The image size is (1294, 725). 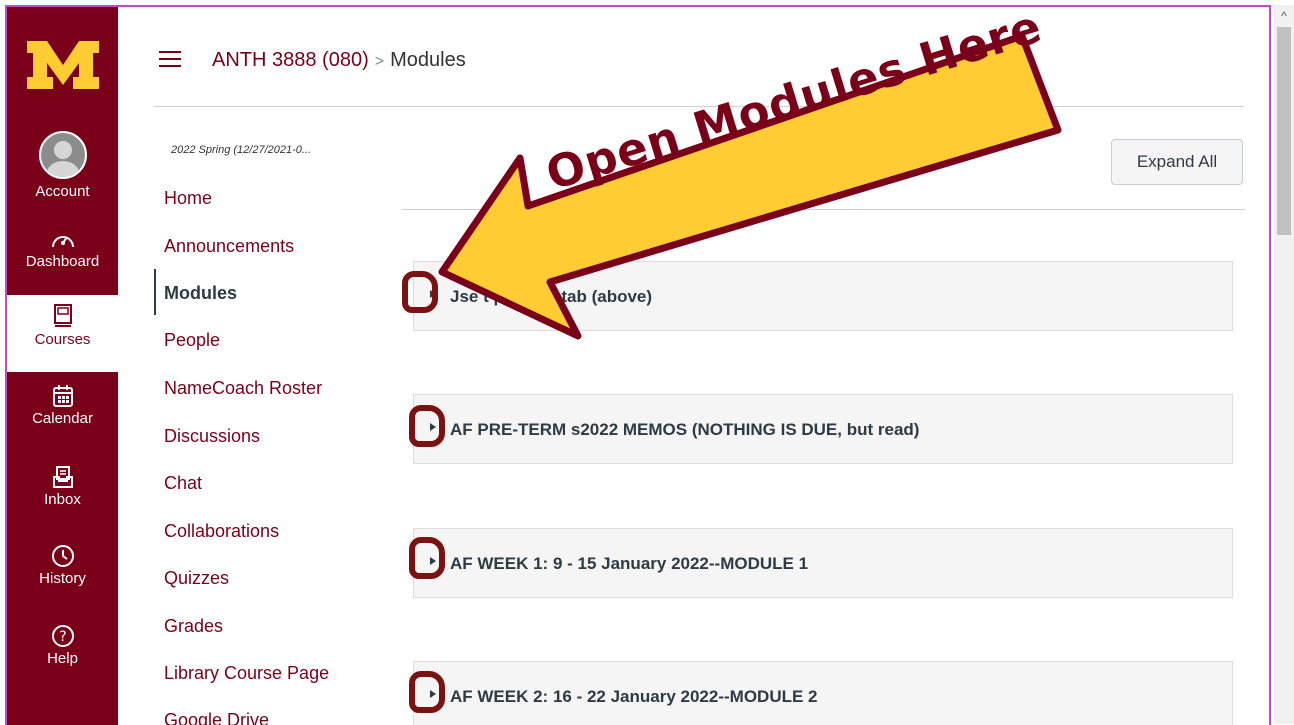 I want to click on course-nav-announcements: Announcements, so click(x=229, y=246).